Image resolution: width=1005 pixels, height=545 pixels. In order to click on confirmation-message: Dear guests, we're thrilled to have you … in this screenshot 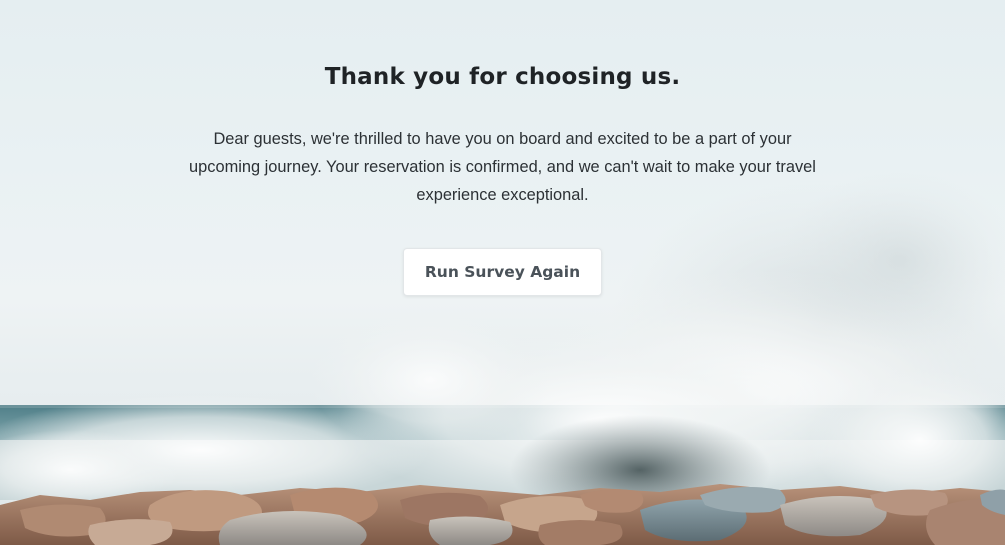, I will do `click(502, 167)`.